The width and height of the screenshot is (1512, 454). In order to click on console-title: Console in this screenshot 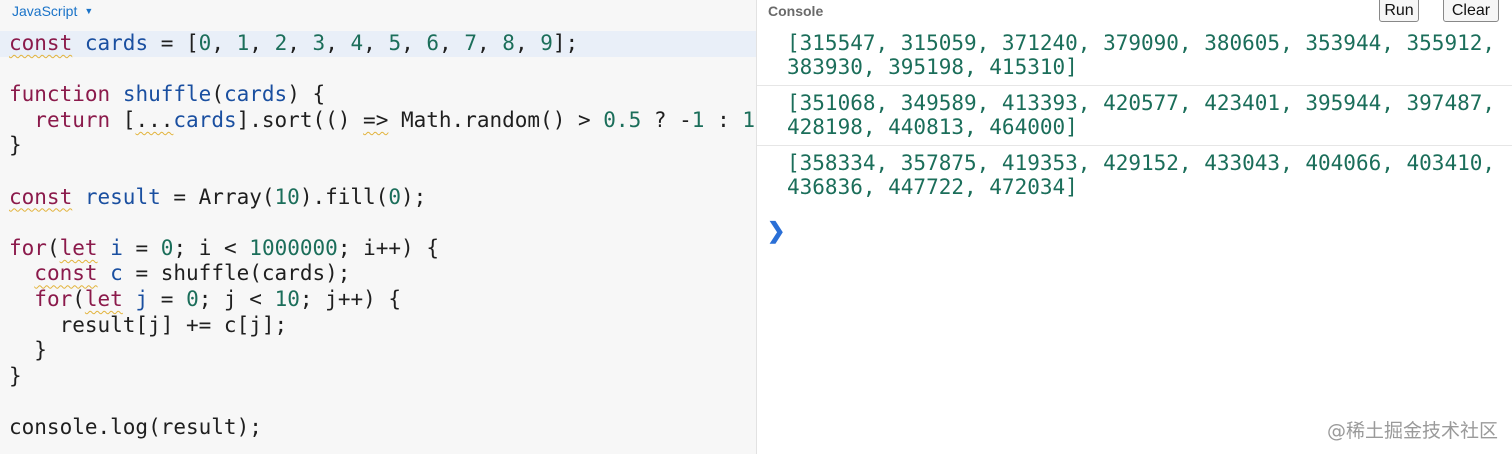, I will do `click(796, 11)`.